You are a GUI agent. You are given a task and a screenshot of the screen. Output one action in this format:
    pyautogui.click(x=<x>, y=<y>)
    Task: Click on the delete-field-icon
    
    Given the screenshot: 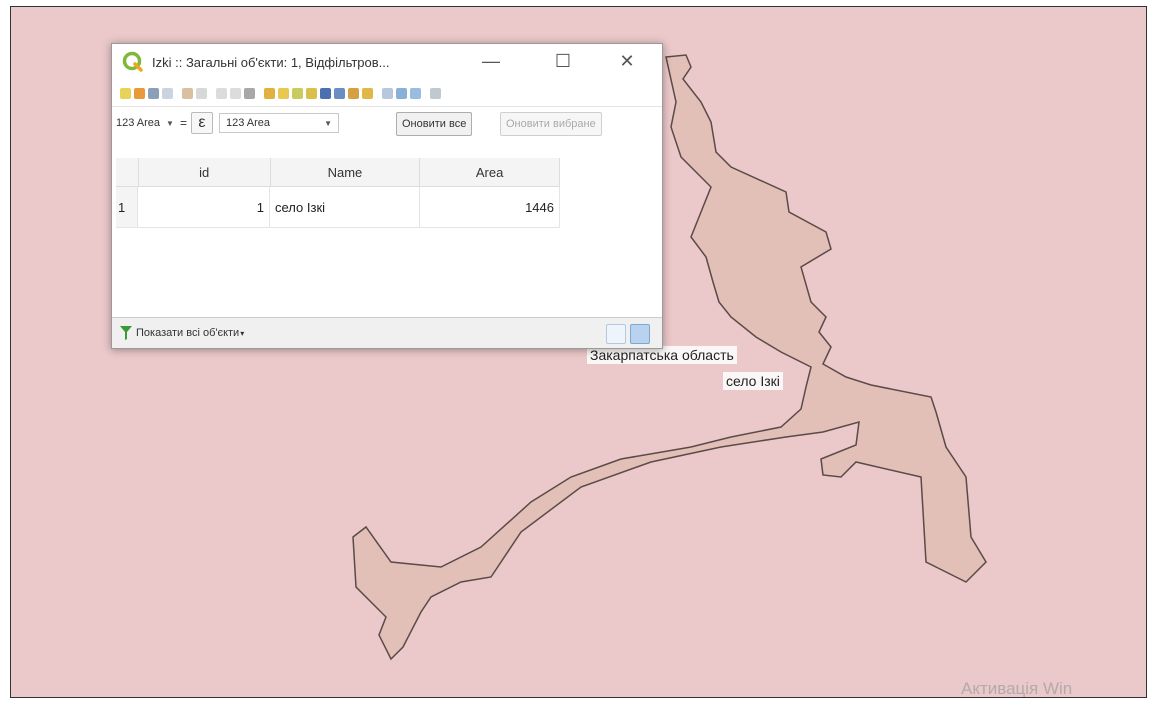 What is the action you would take?
    pyautogui.click(x=401, y=93)
    